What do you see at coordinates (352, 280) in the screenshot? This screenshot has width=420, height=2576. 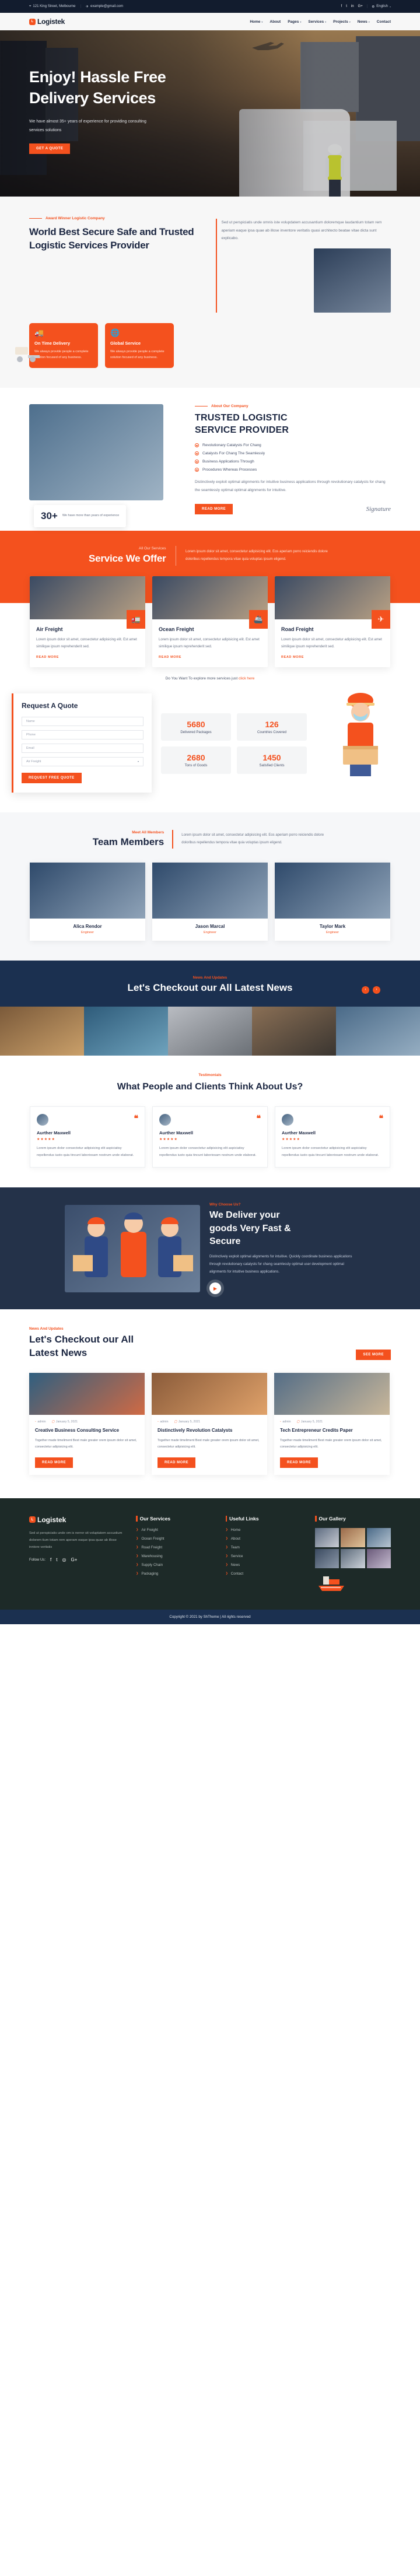 I see `about1-photo` at bounding box center [352, 280].